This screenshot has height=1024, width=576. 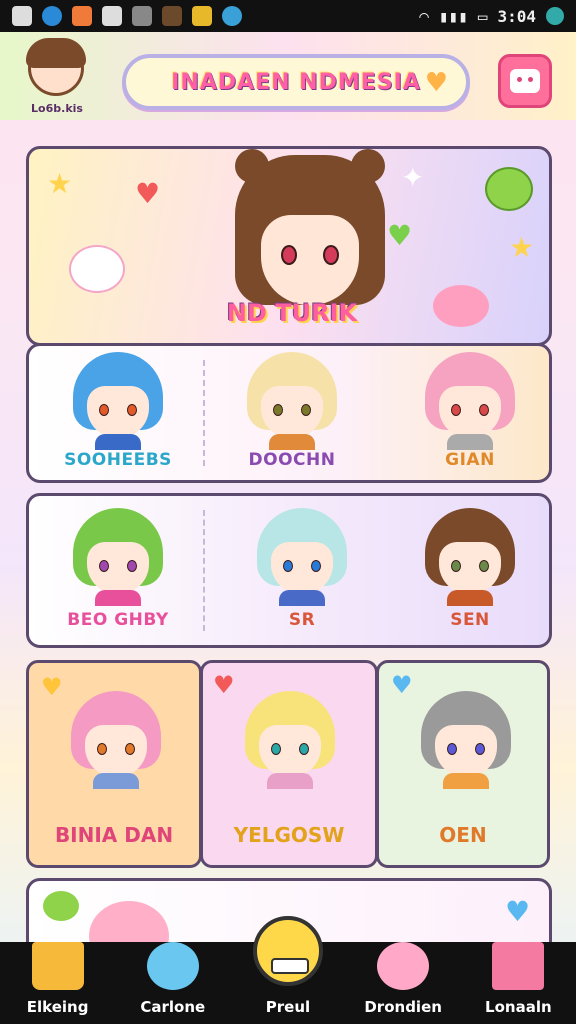 What do you see at coordinates (292, 460) in the screenshot?
I see `character-name: DOOCHN` at bounding box center [292, 460].